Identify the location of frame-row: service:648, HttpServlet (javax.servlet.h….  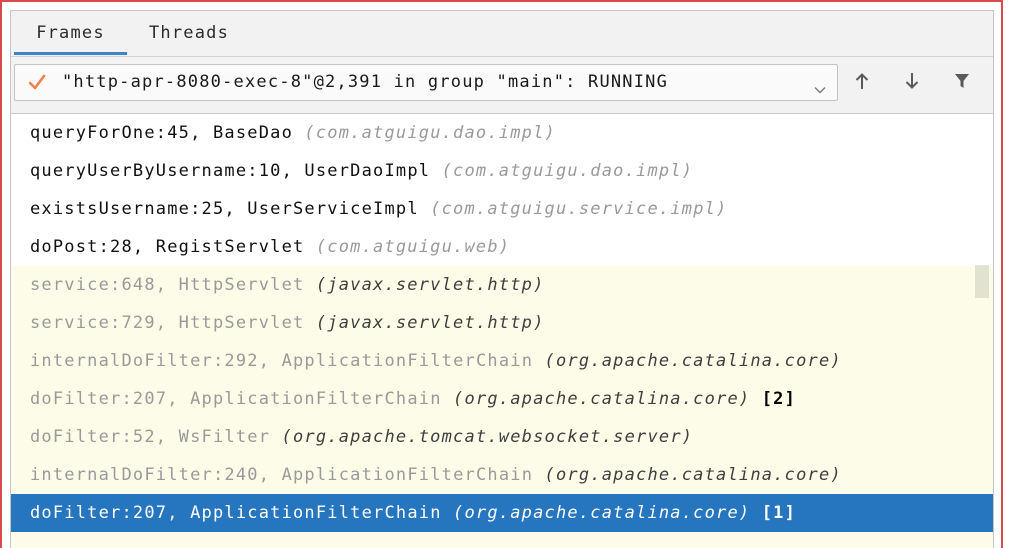
(502, 285).